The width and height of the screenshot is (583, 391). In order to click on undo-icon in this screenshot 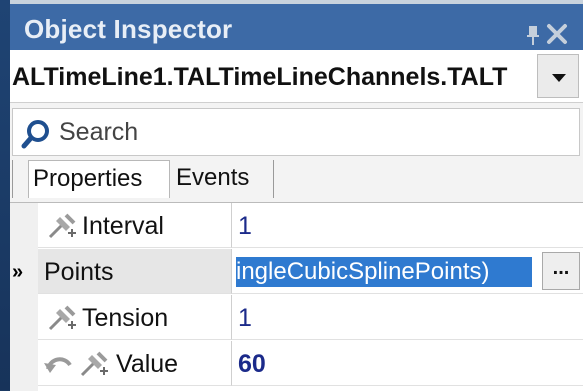, I will do `click(58, 365)`.